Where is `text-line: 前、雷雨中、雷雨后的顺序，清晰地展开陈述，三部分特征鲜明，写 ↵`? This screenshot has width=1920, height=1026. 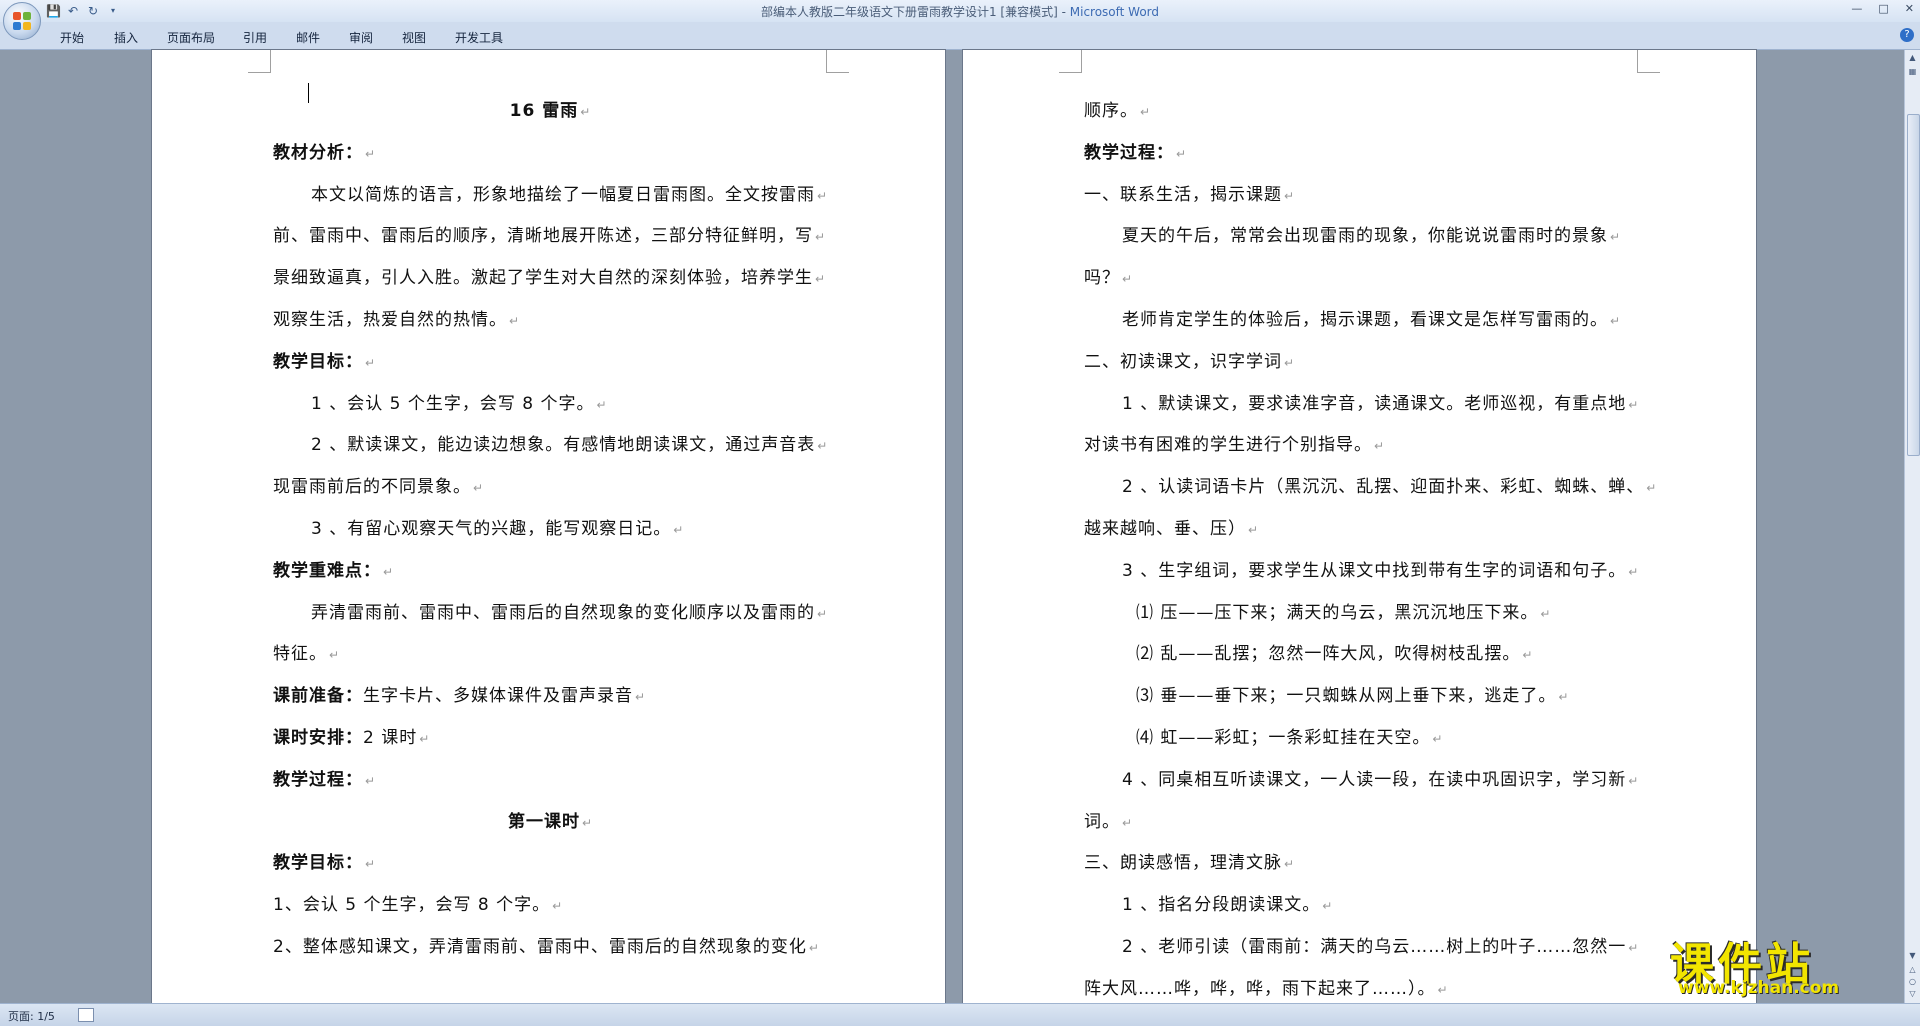
text-line: 前、雷雨中、雷雨后的顺序，清晰地展开陈述，三部分特征鲜明，写 ↵ is located at coordinates (549, 233).